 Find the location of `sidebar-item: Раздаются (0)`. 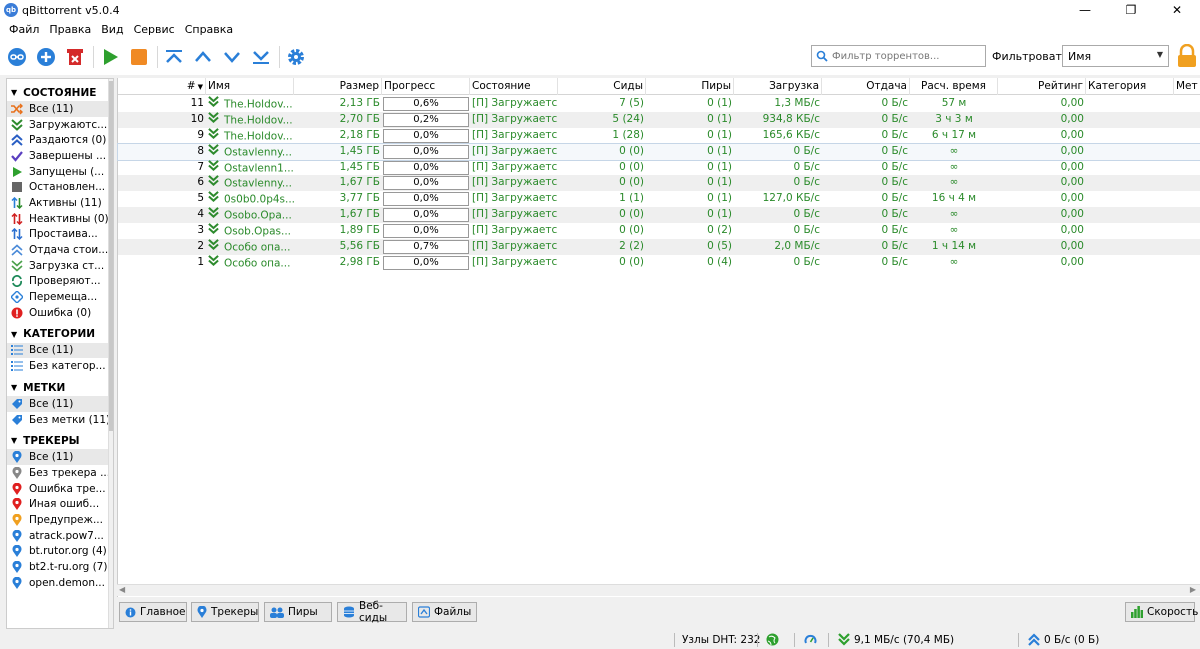

sidebar-item: Раздаются (0) is located at coordinates (60, 140).